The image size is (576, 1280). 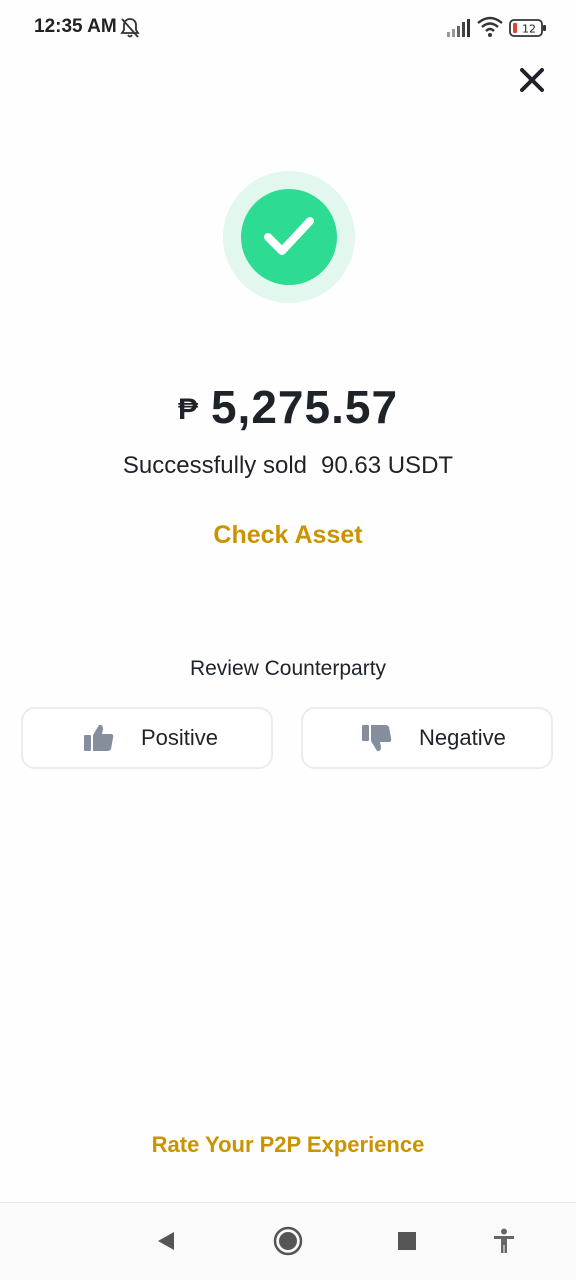 I want to click on nav-home-button, so click(x=288, y=1241).